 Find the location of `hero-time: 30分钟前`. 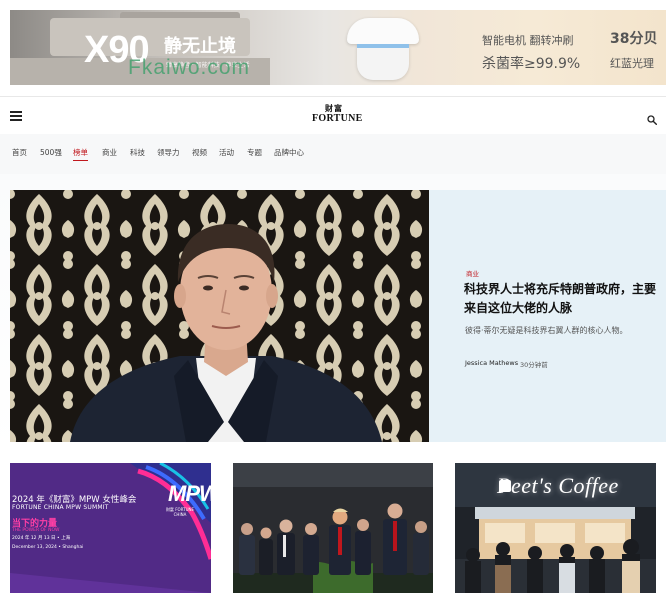

hero-time: 30分钟前 is located at coordinates (534, 365).